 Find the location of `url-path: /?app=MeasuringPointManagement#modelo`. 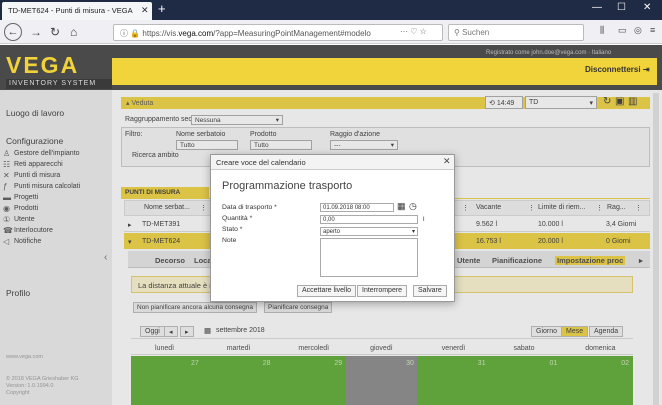

url-path: /?app=MeasuringPointManagement#modelo is located at coordinates (292, 33).